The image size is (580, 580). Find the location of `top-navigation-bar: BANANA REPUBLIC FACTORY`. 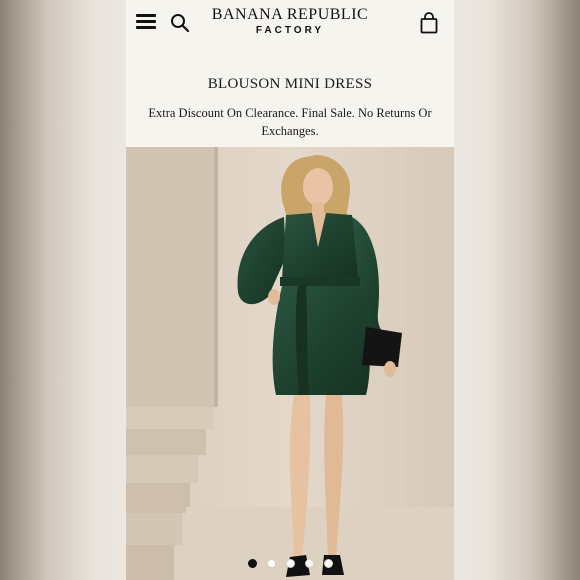

top-navigation-bar: BANANA REPUBLIC FACTORY is located at coordinates (290, 23).